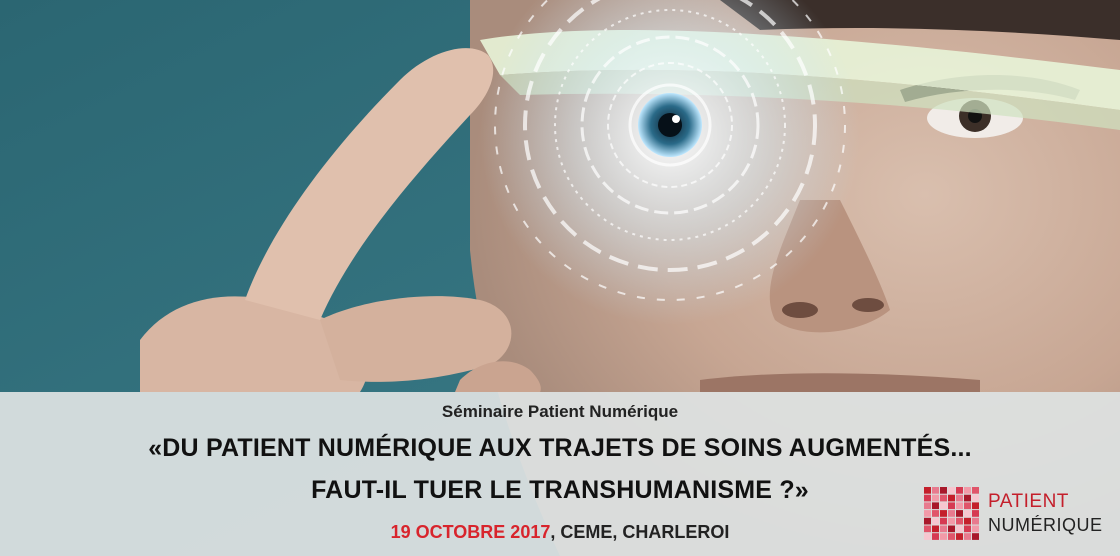 This screenshot has height=556, width=1120. What do you see at coordinates (560, 411) in the screenshot?
I see `seminar-title: Séminaire Patient Numérique` at bounding box center [560, 411].